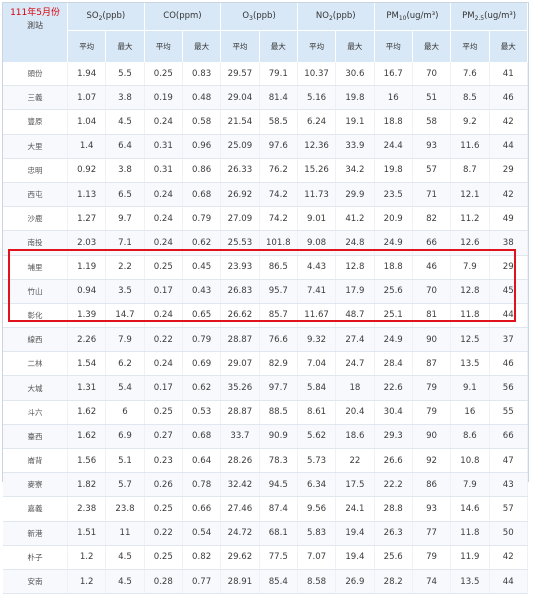 This screenshot has width=533, height=594. I want to click on value-cell: 1.56, so click(87, 461).